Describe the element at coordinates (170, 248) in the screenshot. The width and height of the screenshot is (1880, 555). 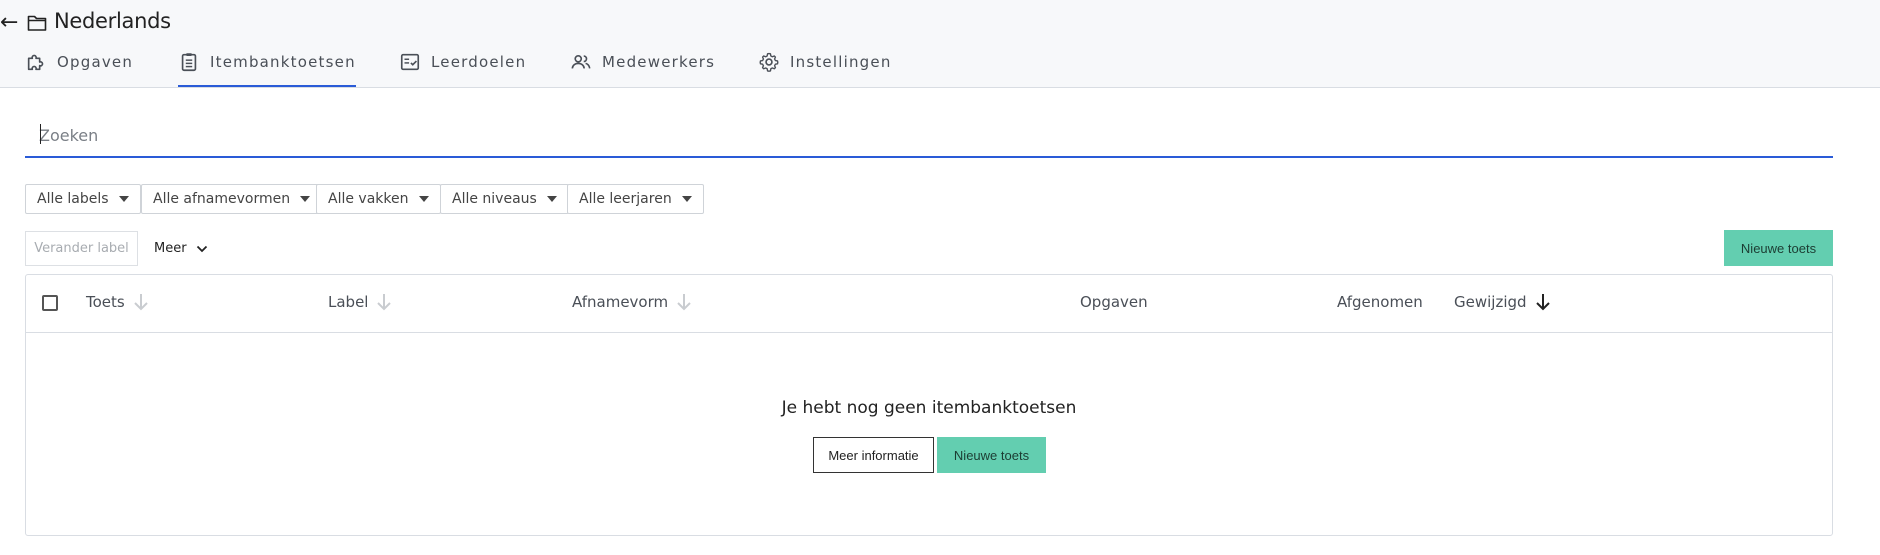
I see `more-label: Meer` at that location.